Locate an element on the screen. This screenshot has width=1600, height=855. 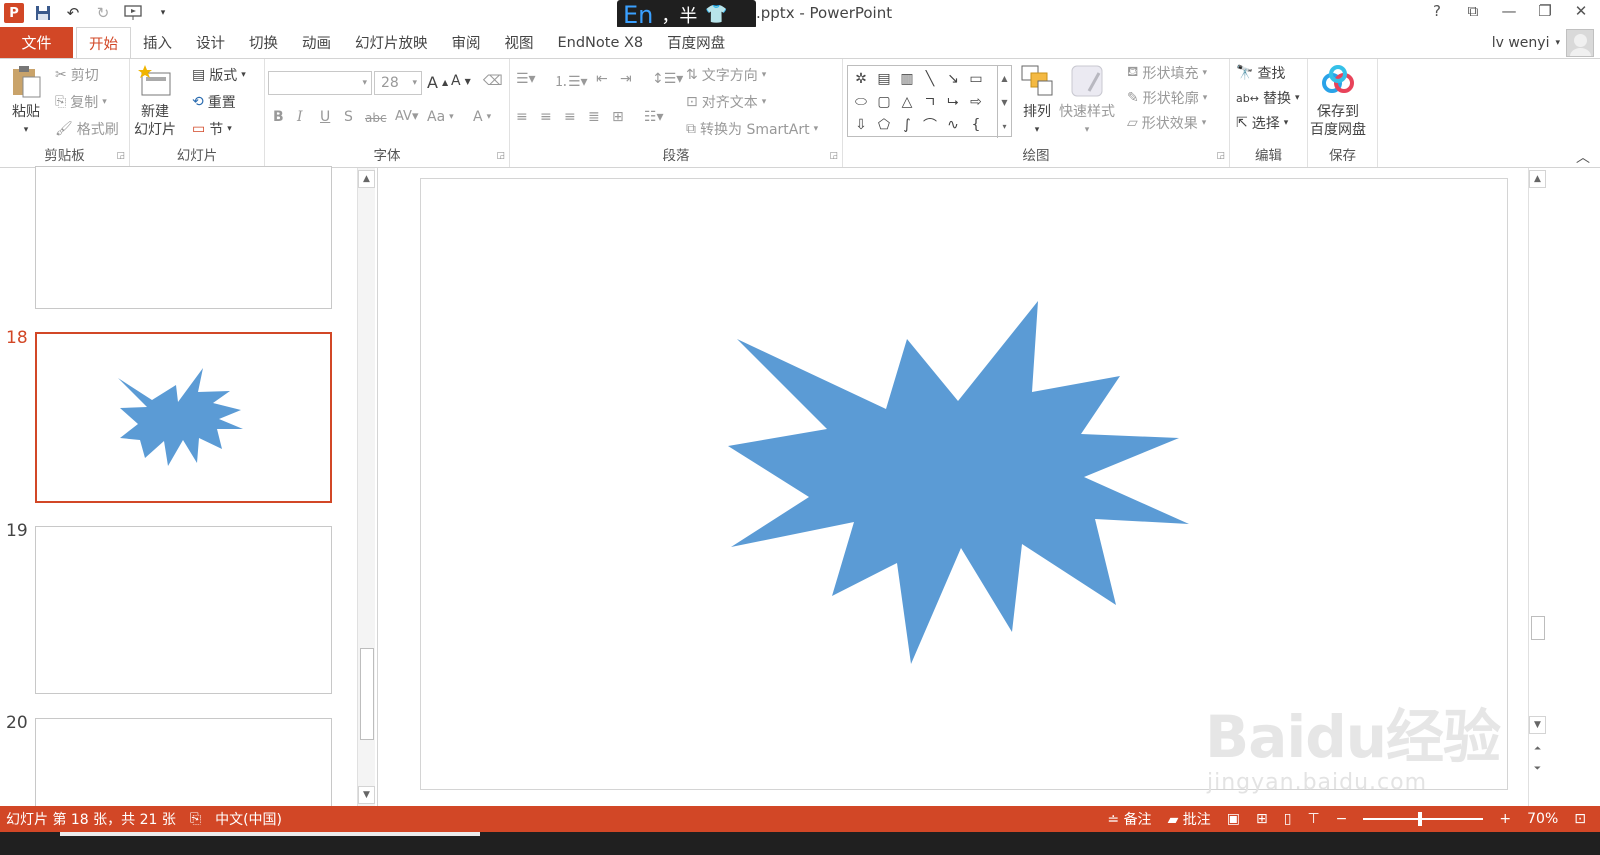
font-color-icon: A ▾ is located at coordinates (482, 117).